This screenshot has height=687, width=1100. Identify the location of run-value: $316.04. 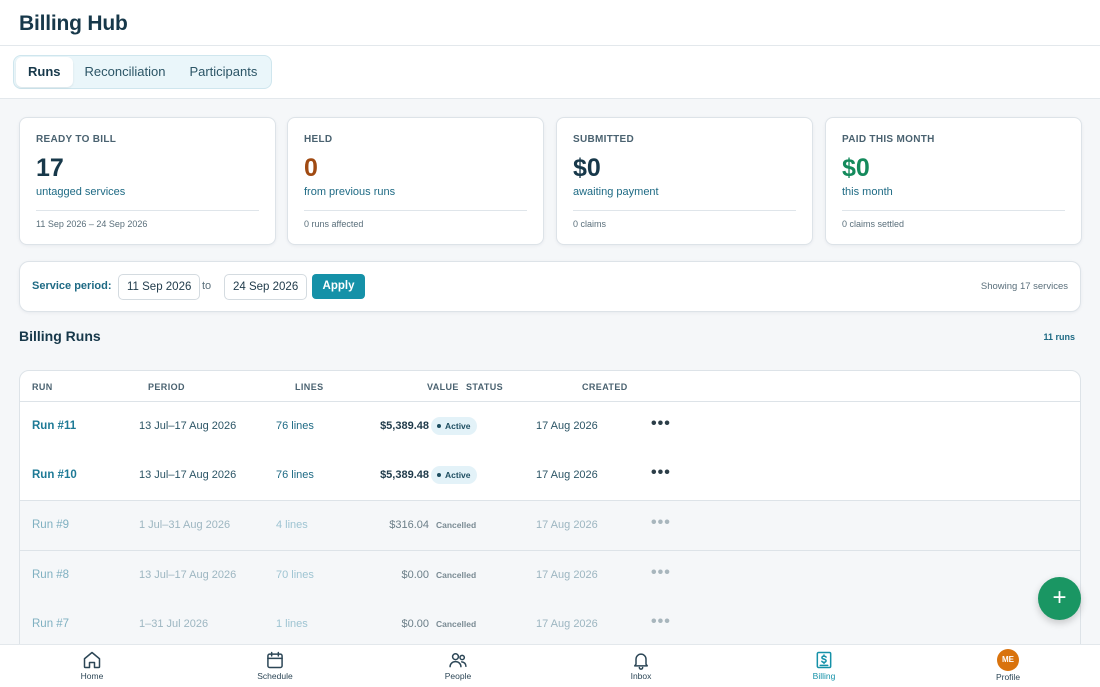
(409, 525).